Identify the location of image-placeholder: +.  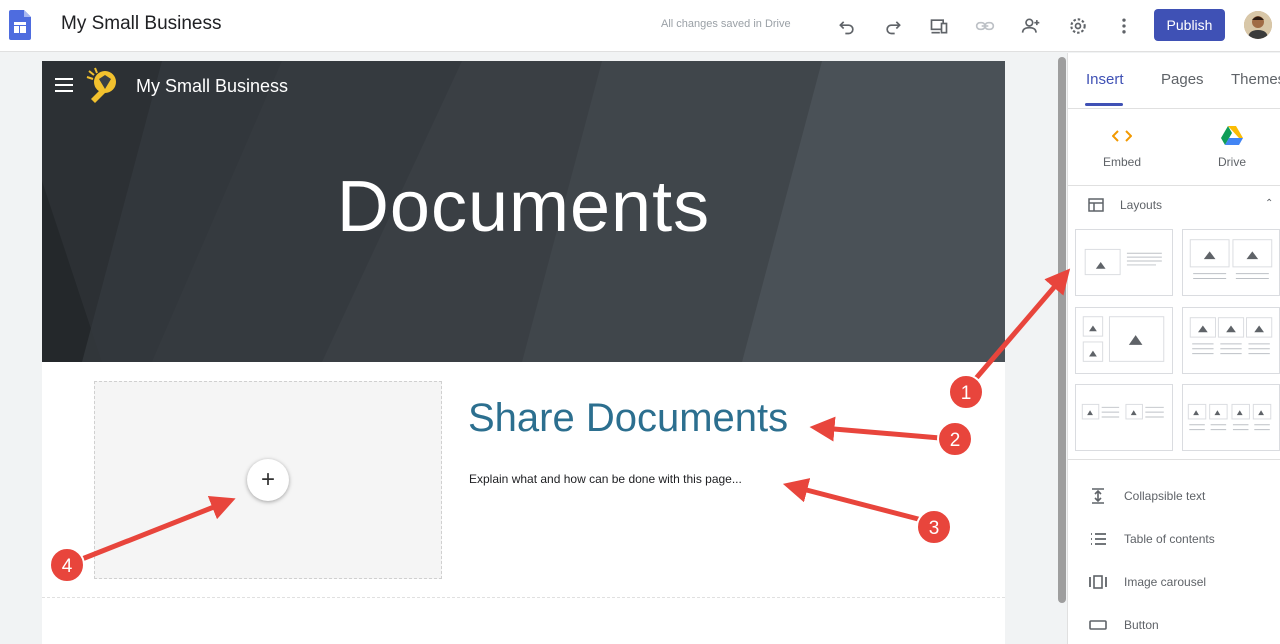
(268, 480).